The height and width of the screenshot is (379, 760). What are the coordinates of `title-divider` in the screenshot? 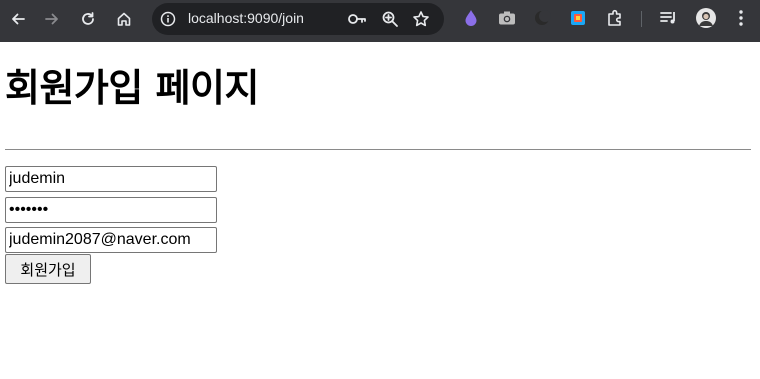 It's located at (378, 149).